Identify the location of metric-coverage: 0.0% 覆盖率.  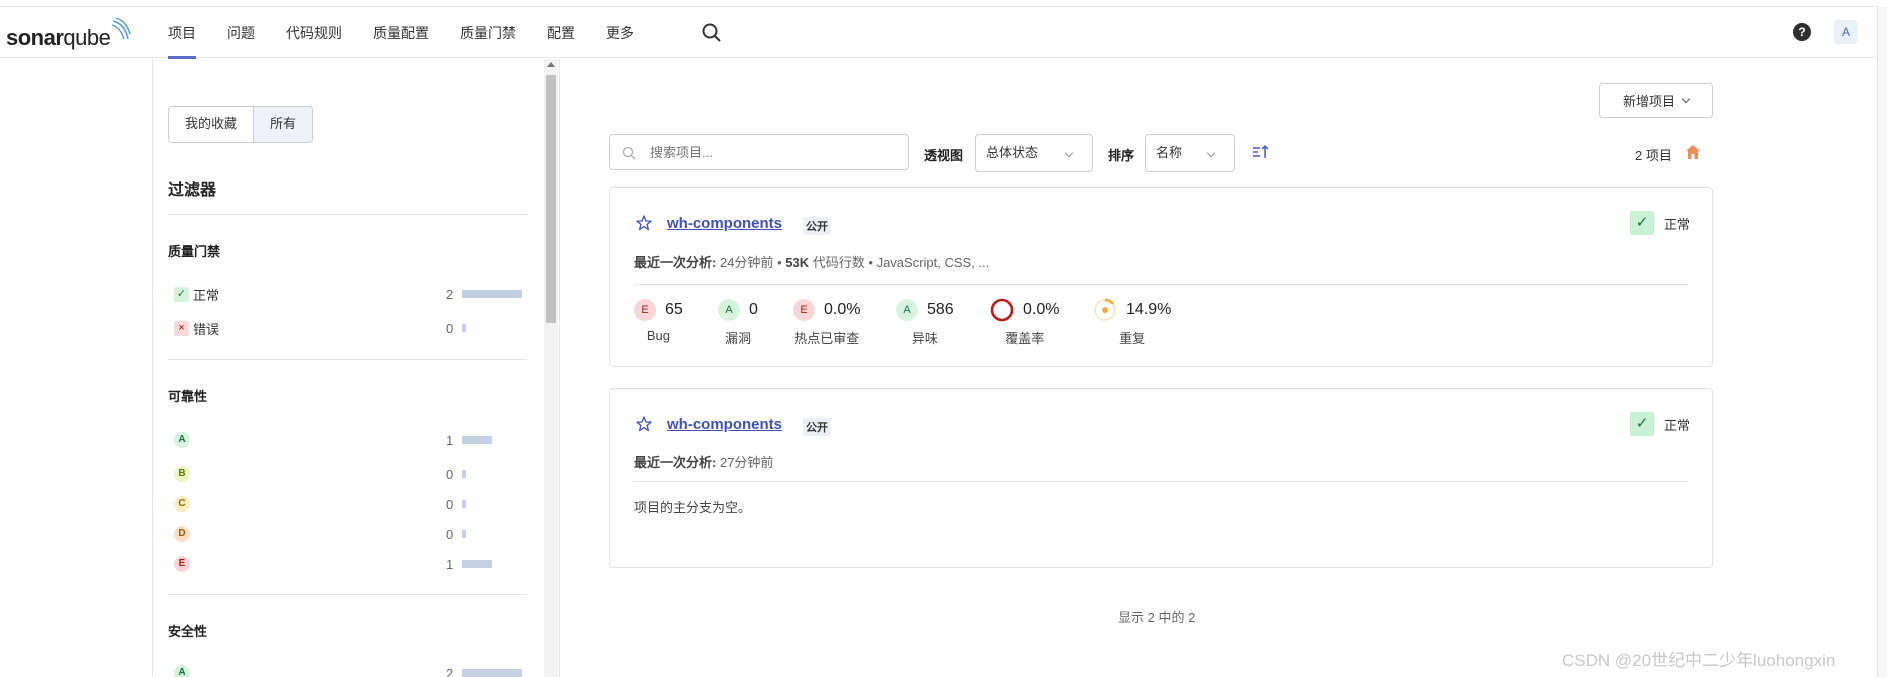
(1024, 322).